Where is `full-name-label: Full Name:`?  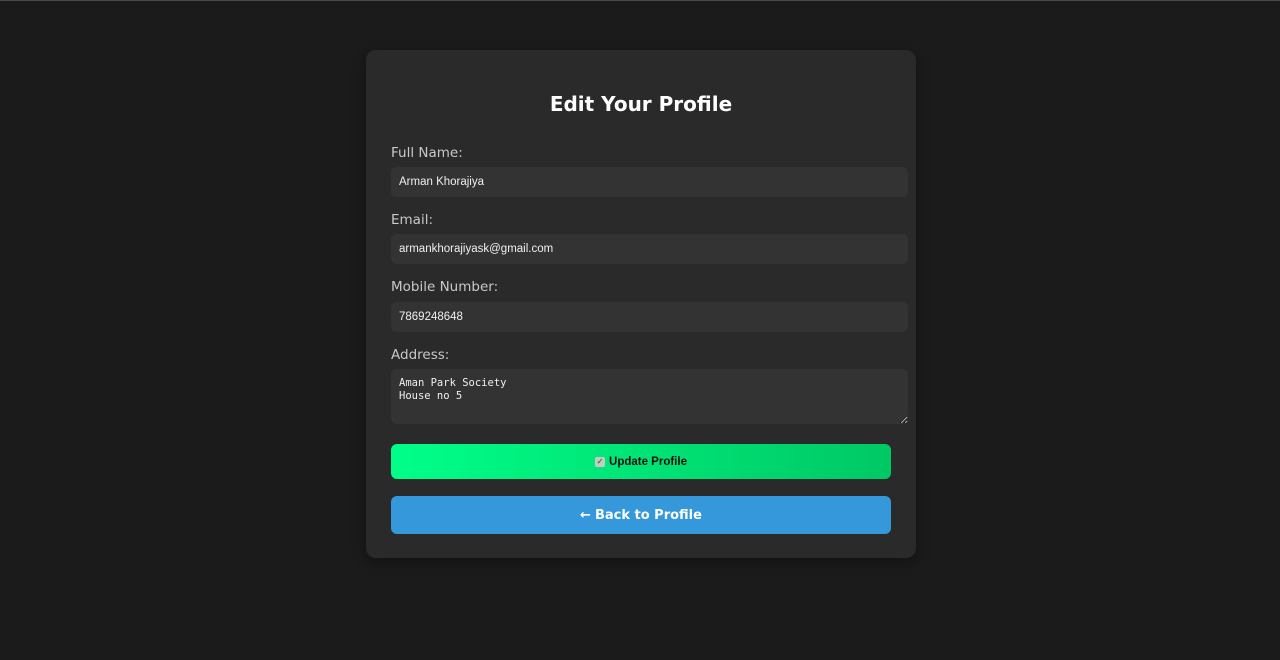
full-name-label: Full Name: is located at coordinates (427, 153).